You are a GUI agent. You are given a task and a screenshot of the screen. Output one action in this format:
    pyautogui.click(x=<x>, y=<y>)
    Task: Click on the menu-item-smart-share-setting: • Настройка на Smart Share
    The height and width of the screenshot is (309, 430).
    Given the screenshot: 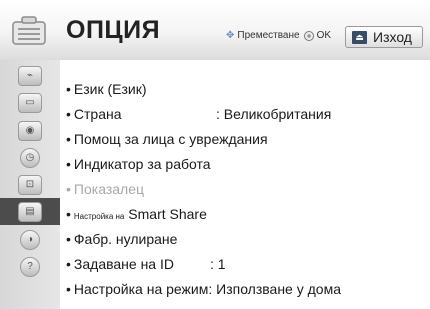 What is the action you would take?
    pyautogui.click(x=136, y=214)
    